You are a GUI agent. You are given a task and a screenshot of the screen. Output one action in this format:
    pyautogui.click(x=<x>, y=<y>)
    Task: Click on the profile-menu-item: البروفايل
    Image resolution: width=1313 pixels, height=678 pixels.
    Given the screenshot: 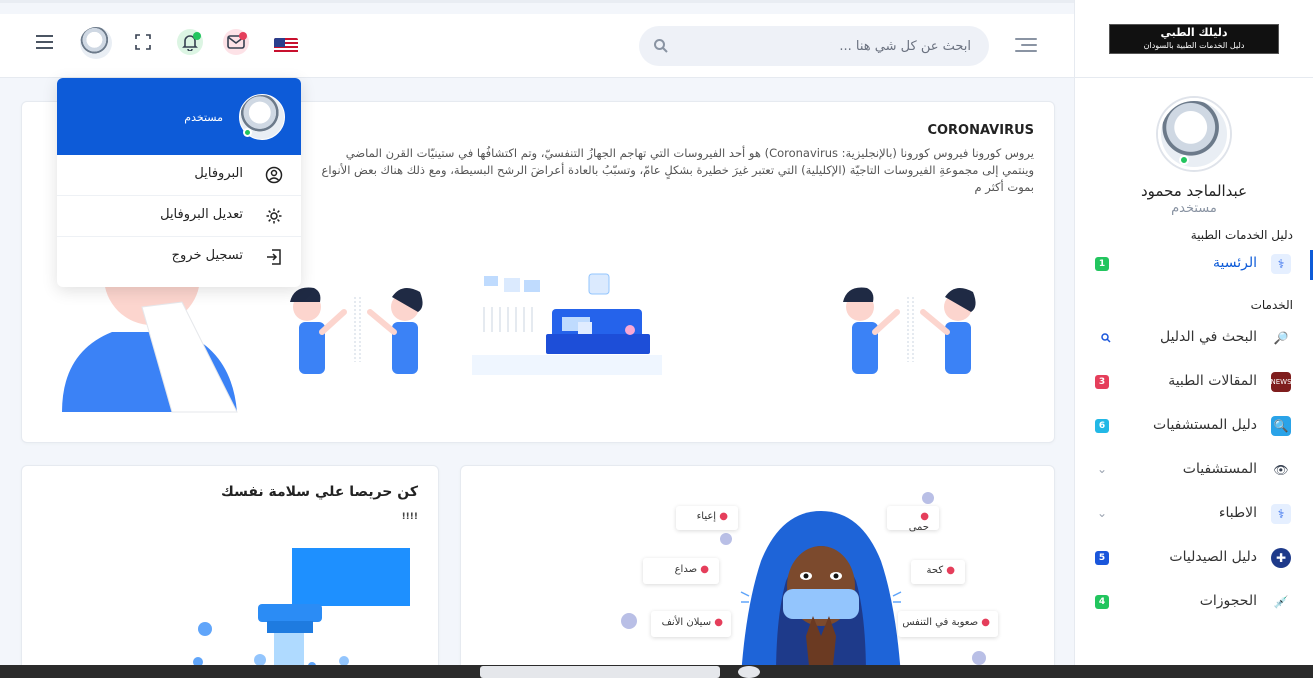 What is the action you would take?
    pyautogui.click(x=179, y=175)
    